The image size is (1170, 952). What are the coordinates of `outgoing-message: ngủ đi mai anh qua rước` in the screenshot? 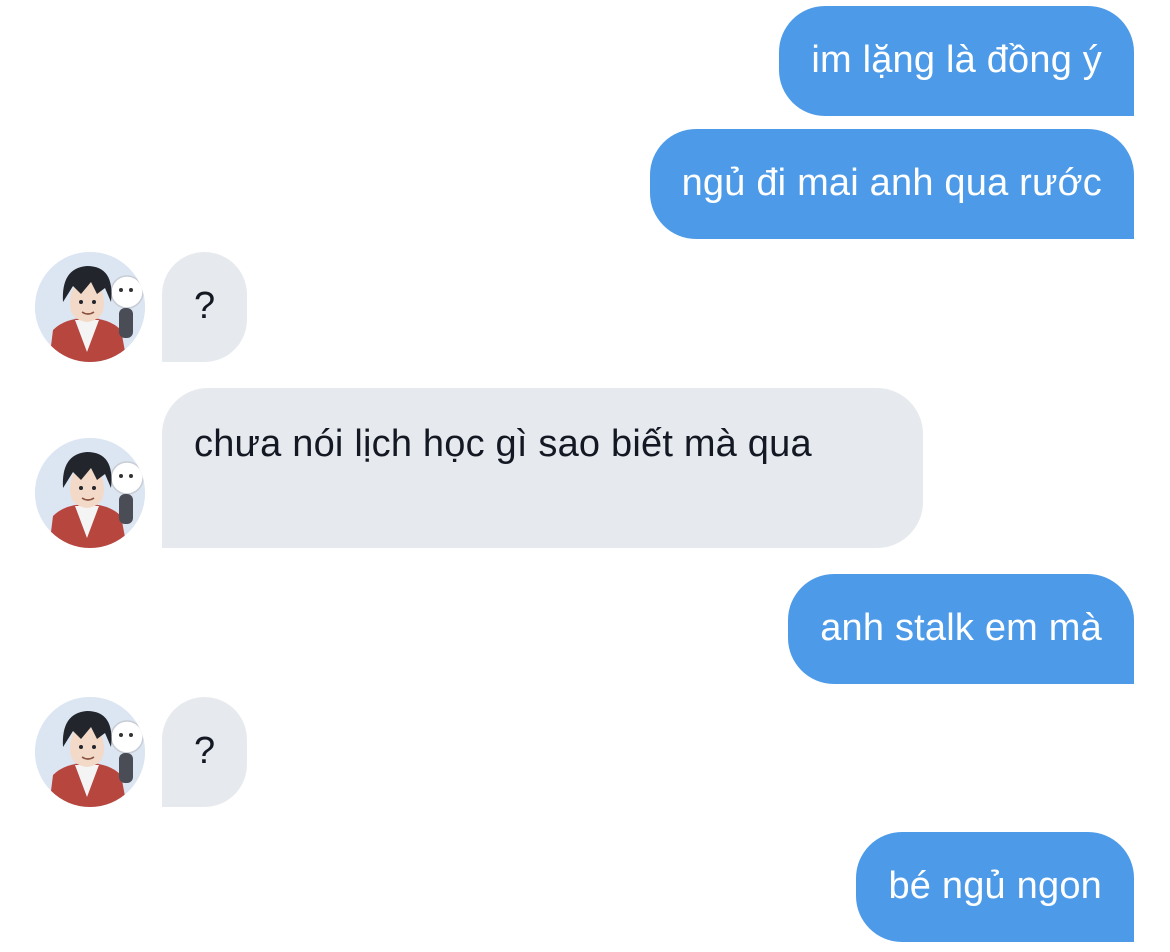 It's located at (891, 184).